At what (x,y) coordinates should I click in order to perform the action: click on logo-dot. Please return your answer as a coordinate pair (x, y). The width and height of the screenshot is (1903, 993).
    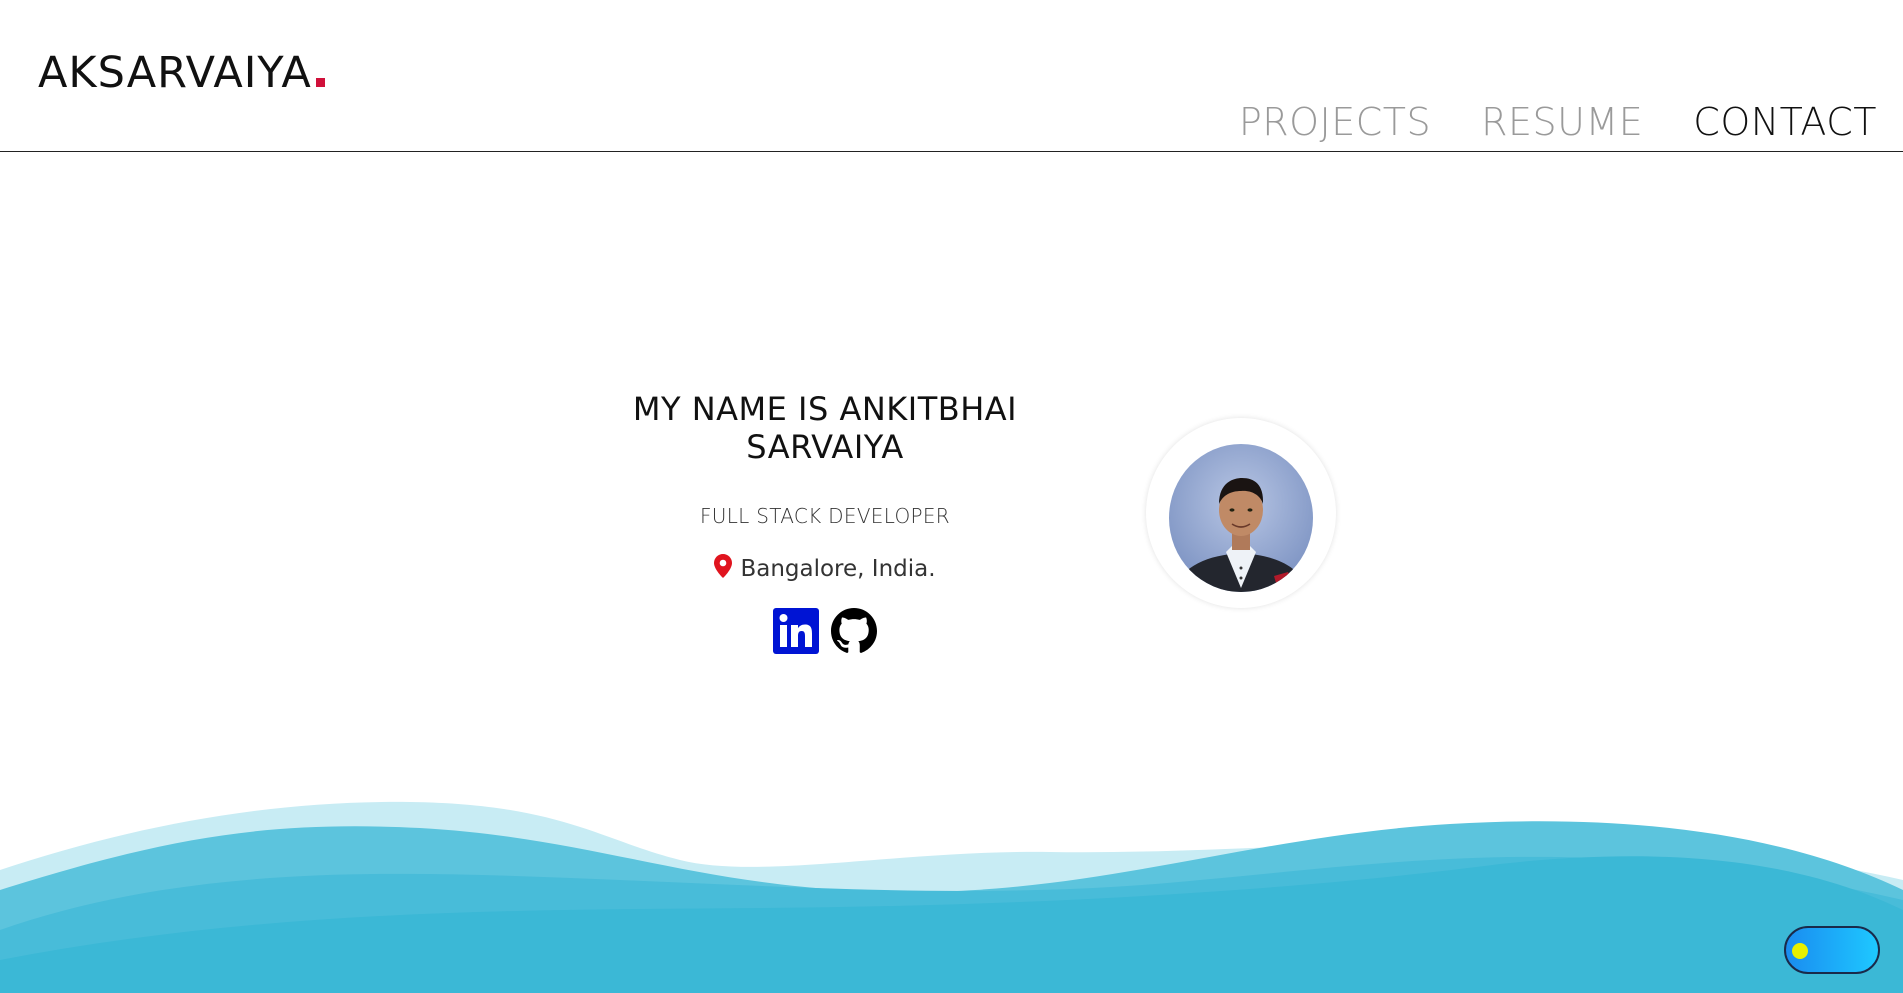
    Looking at the image, I should click on (320, 82).